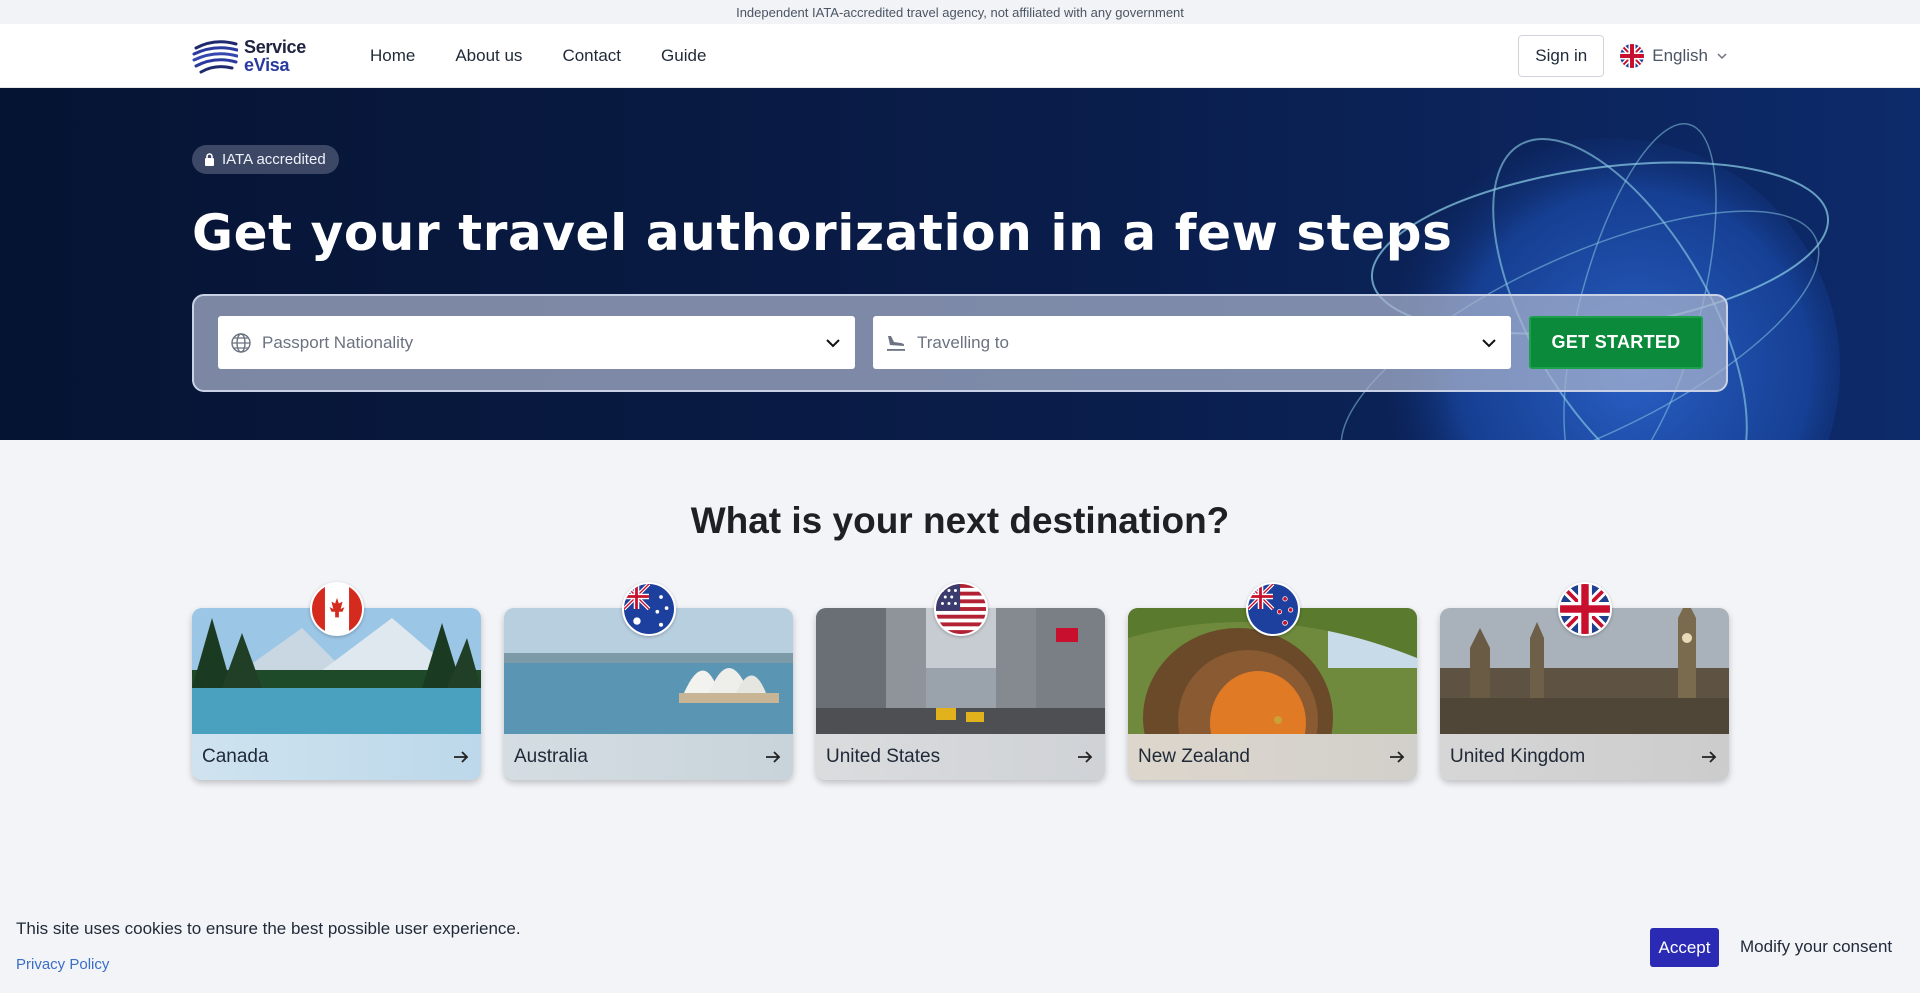 This screenshot has height=993, width=1920. Describe the element at coordinates (960, 520) in the screenshot. I see `destinations-title: What is your next destination?` at that location.